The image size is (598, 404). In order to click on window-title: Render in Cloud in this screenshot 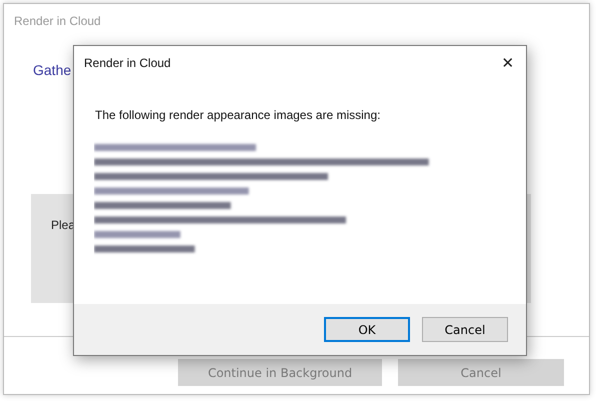, I will do `click(57, 21)`.